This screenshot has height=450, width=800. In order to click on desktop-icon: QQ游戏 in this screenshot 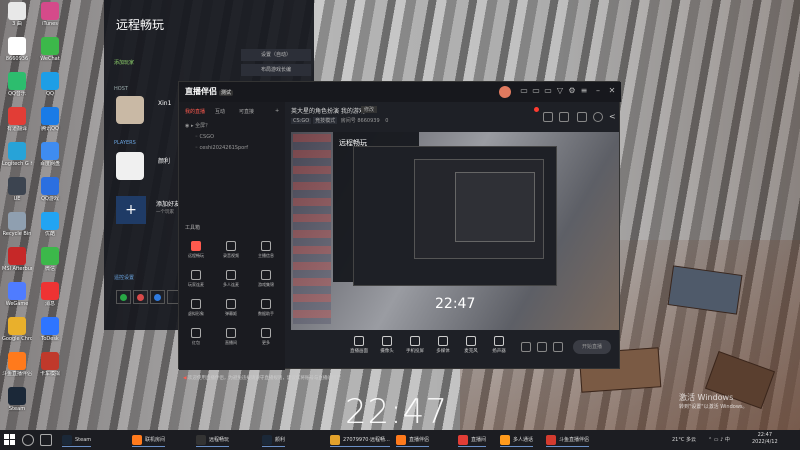, I will do `click(50, 189)`.